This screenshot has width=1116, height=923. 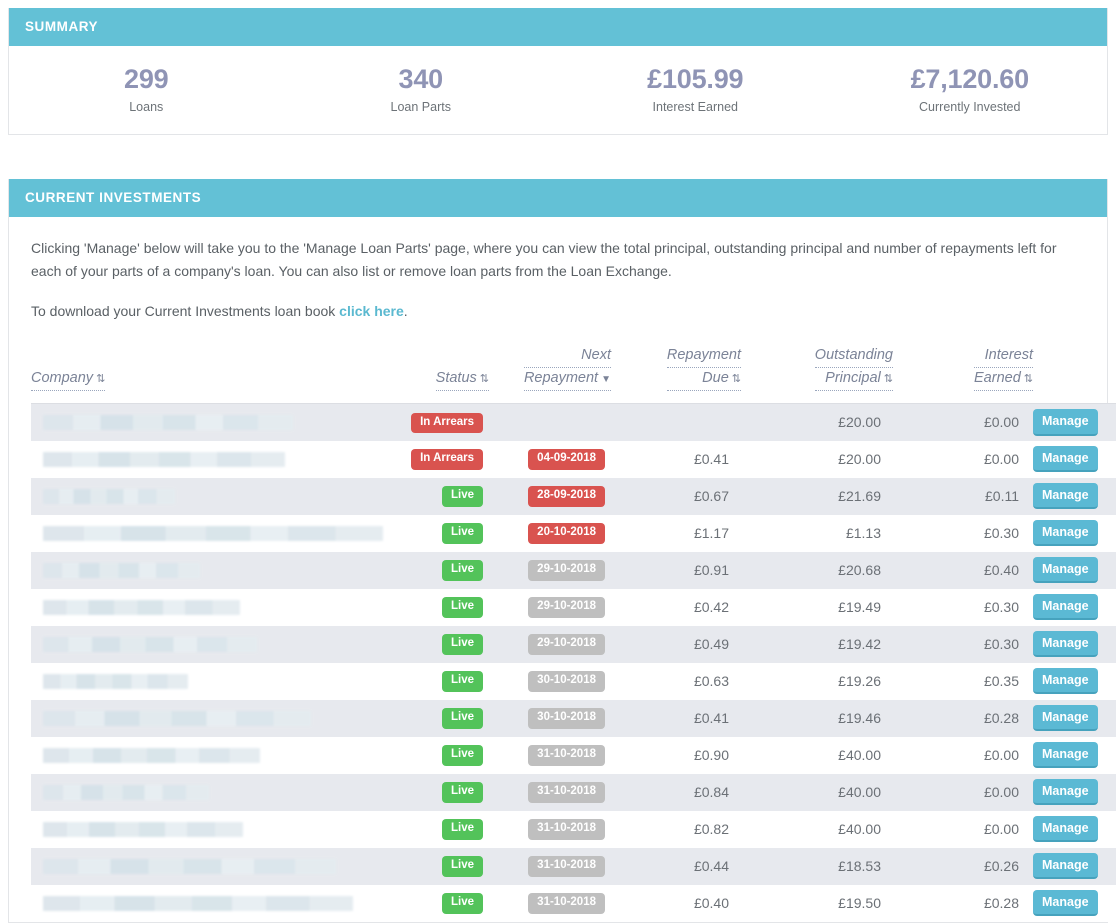 I want to click on cell-interest-earned: £0.26, so click(x=963, y=866).